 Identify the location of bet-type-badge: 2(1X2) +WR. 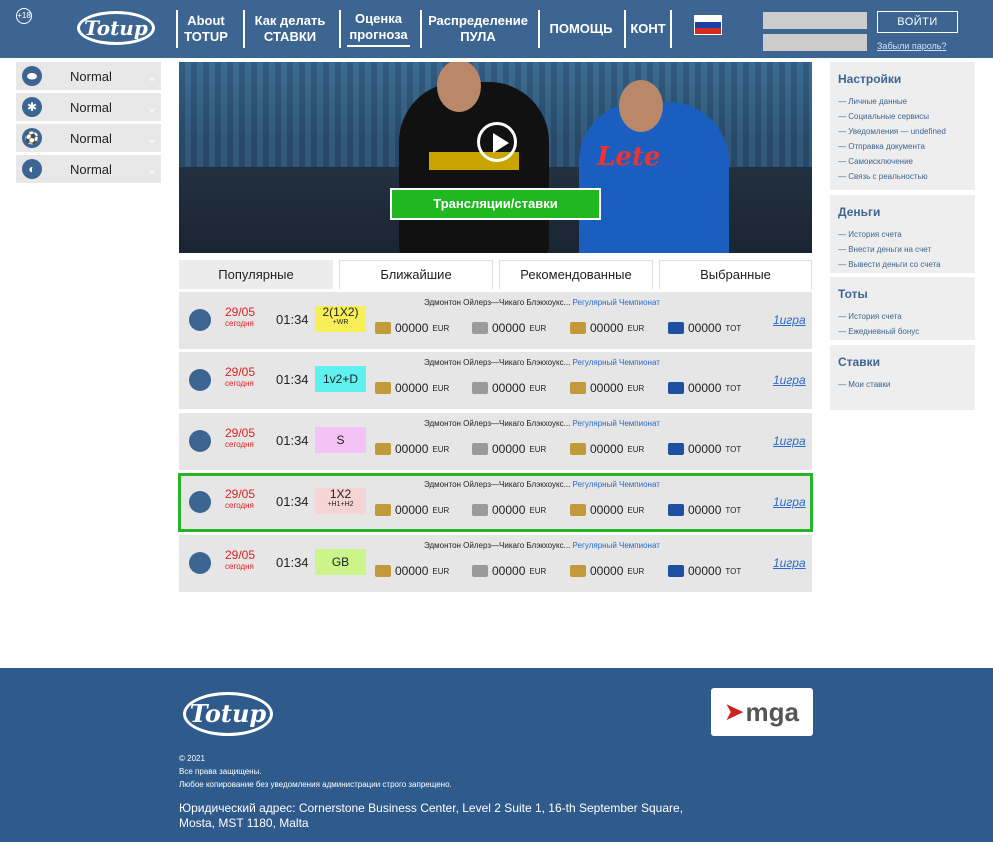
(340, 319).